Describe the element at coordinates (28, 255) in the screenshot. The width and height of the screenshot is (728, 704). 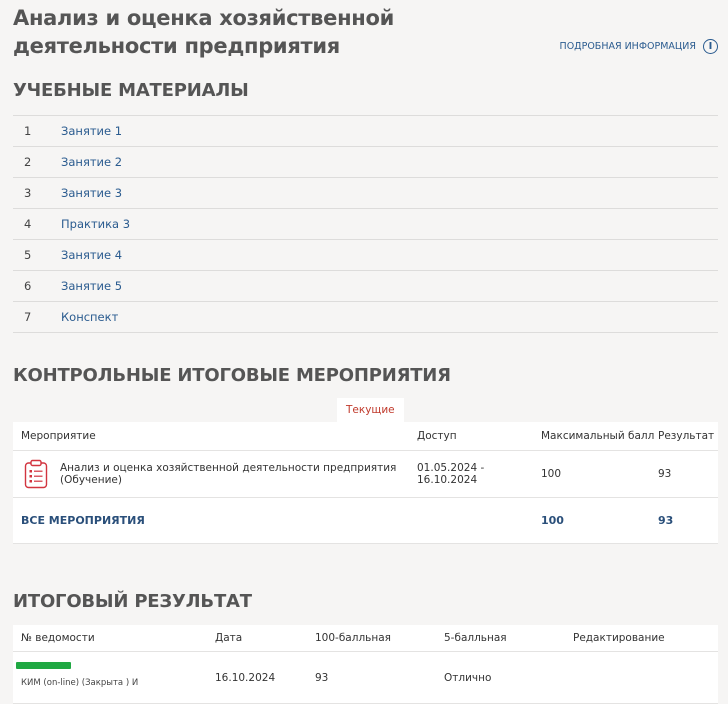
I see `item-number: 5` at that location.